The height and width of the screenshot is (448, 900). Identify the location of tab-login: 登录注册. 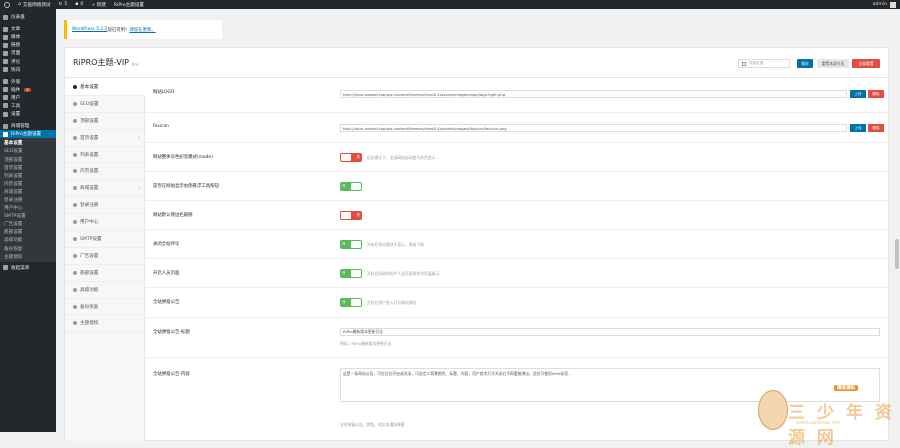
(104, 206).